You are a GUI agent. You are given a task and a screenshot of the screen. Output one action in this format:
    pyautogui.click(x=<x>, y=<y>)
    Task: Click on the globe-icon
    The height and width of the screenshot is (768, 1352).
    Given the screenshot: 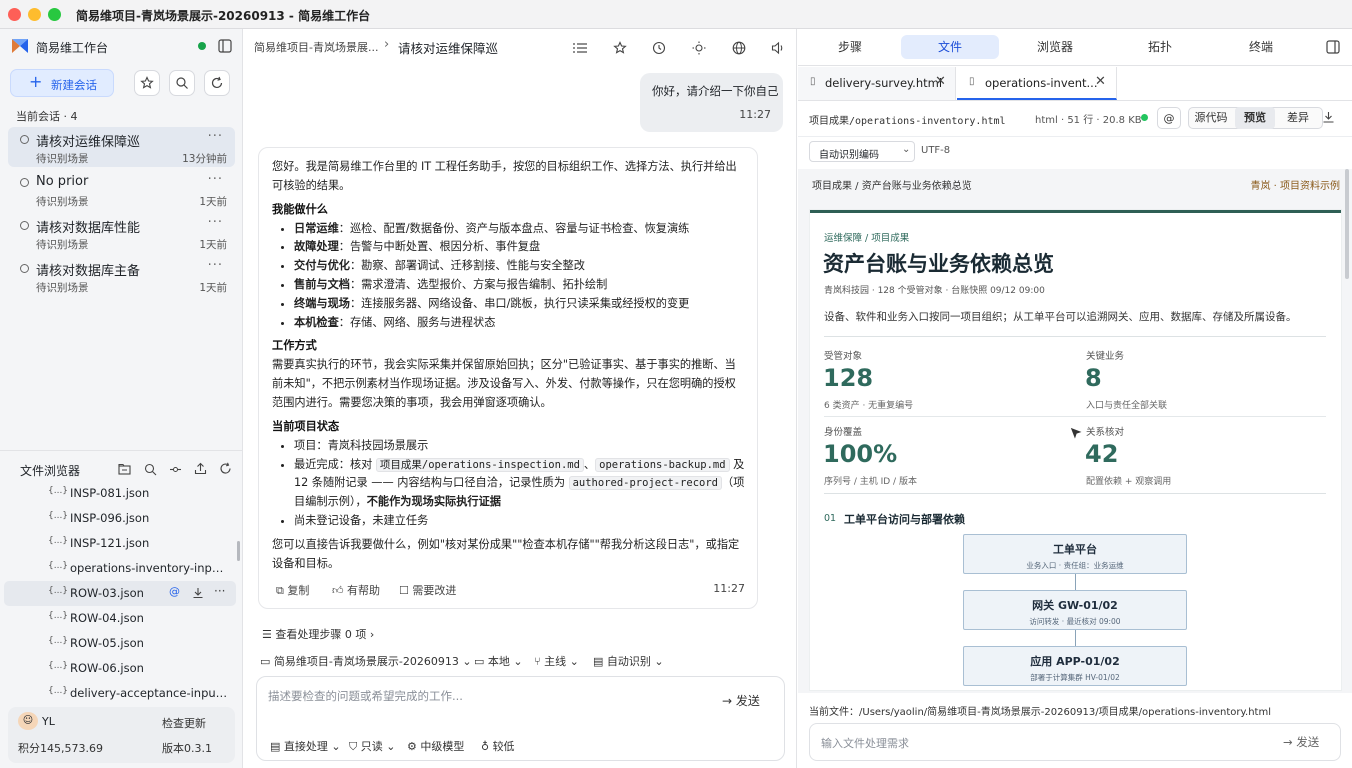 What is the action you would take?
    pyautogui.click(x=739, y=48)
    